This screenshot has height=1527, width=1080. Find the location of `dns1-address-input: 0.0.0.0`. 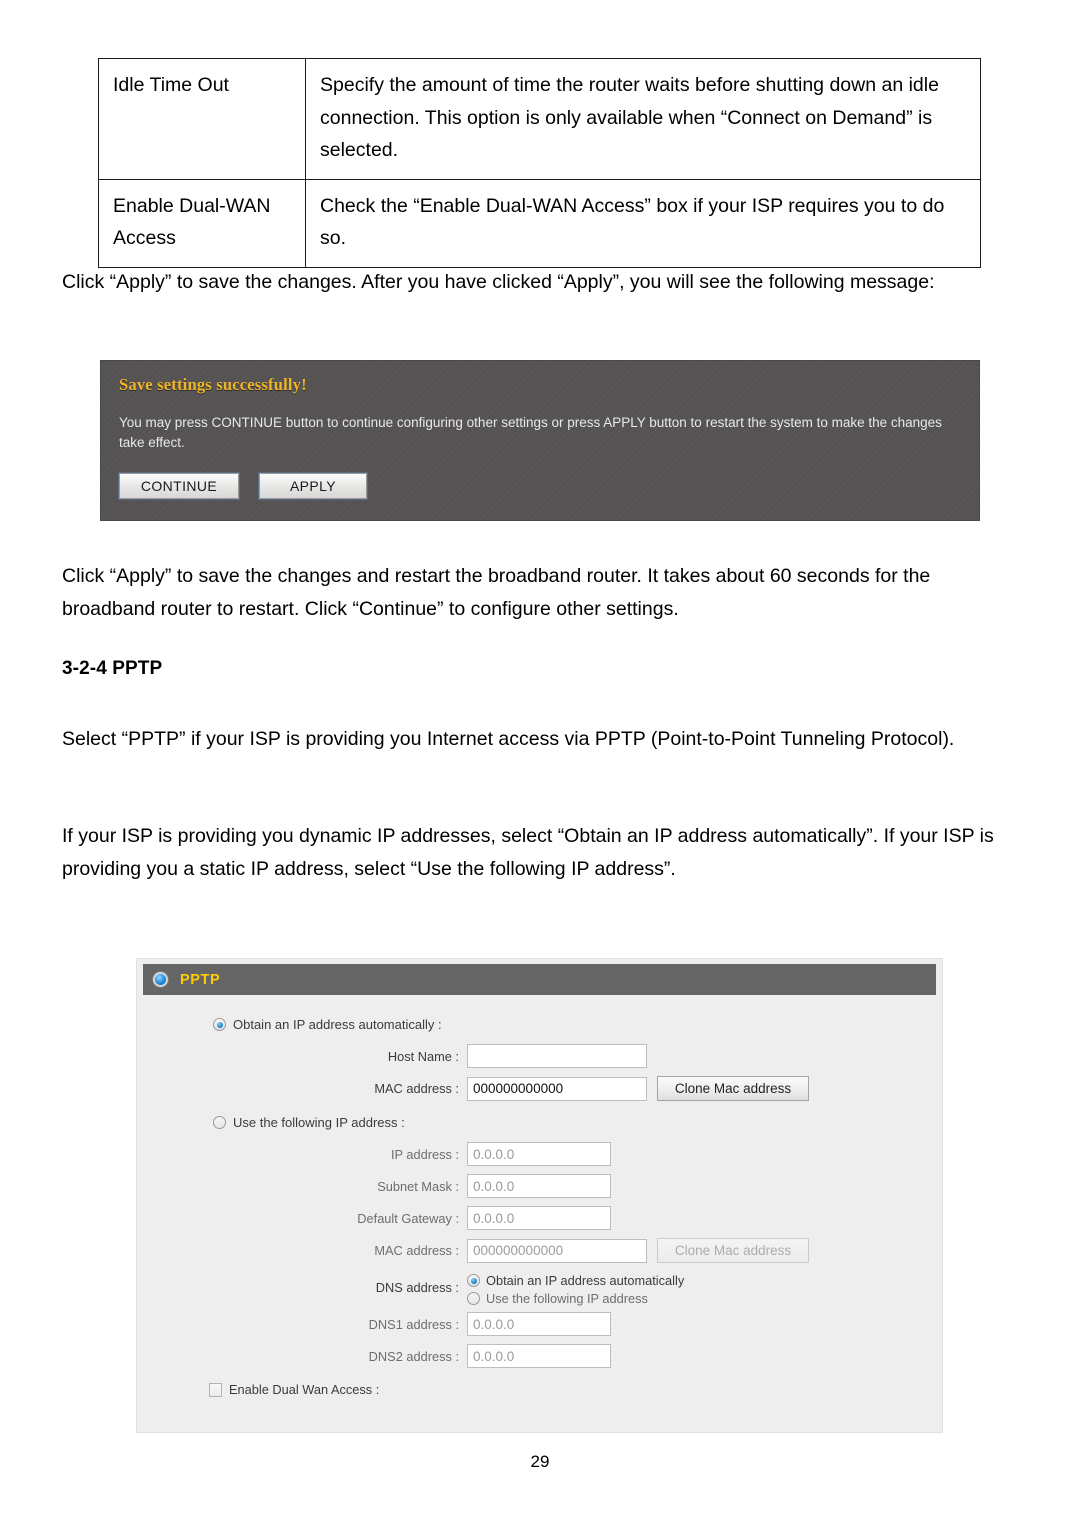

dns1-address-input: 0.0.0.0 is located at coordinates (539, 1324).